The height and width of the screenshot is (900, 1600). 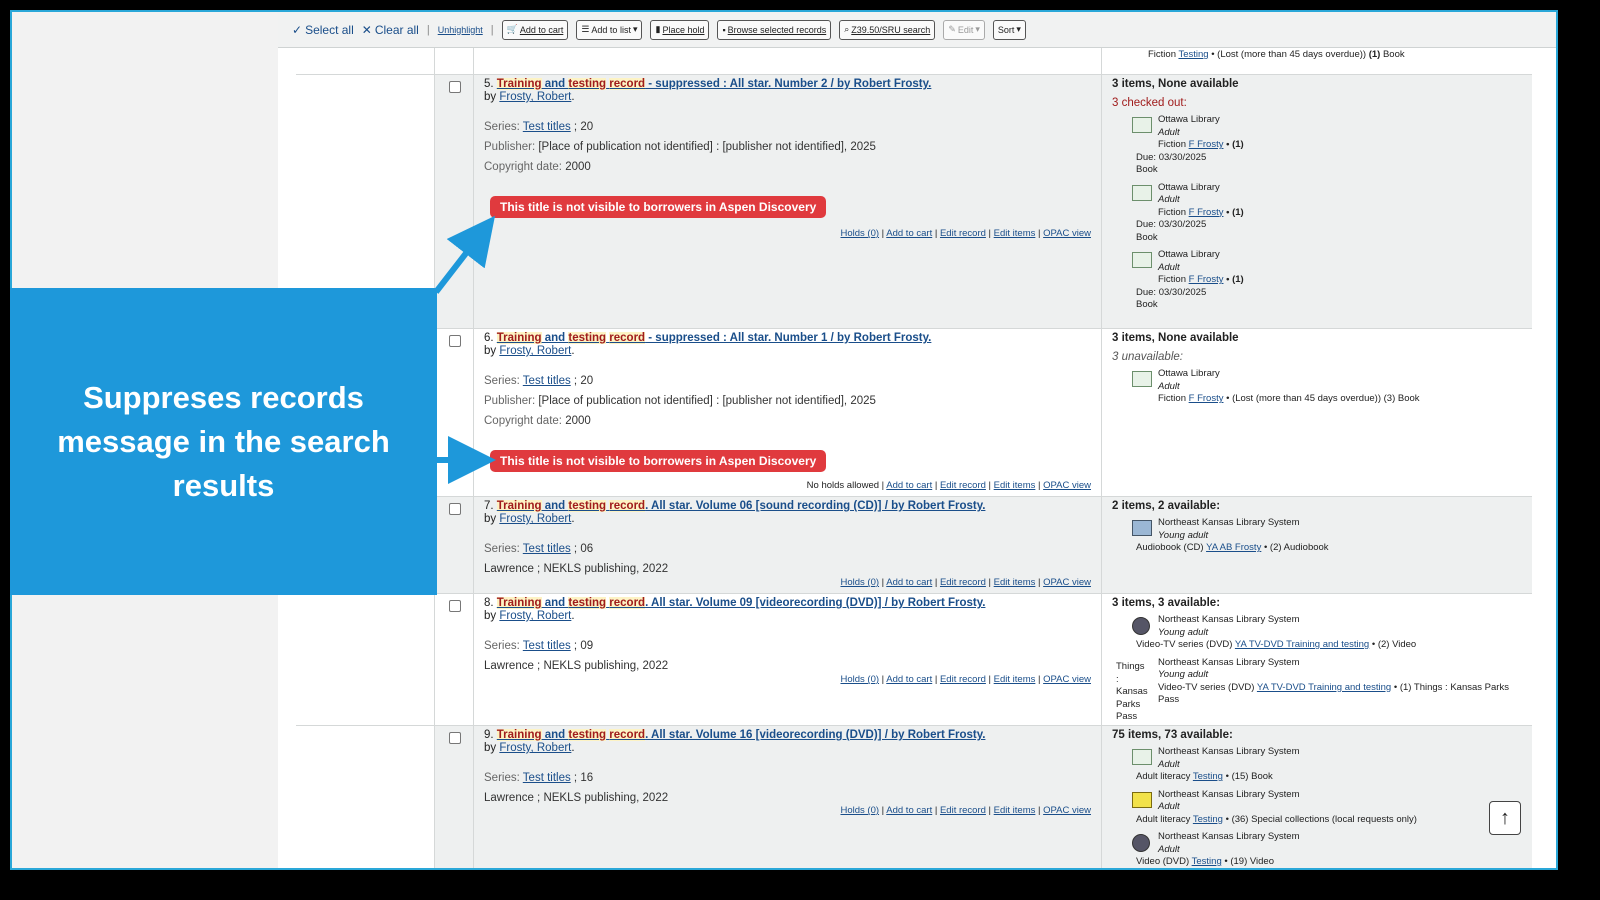 I want to click on edit-dropdown: ✎ Edit ▾, so click(x=964, y=29).